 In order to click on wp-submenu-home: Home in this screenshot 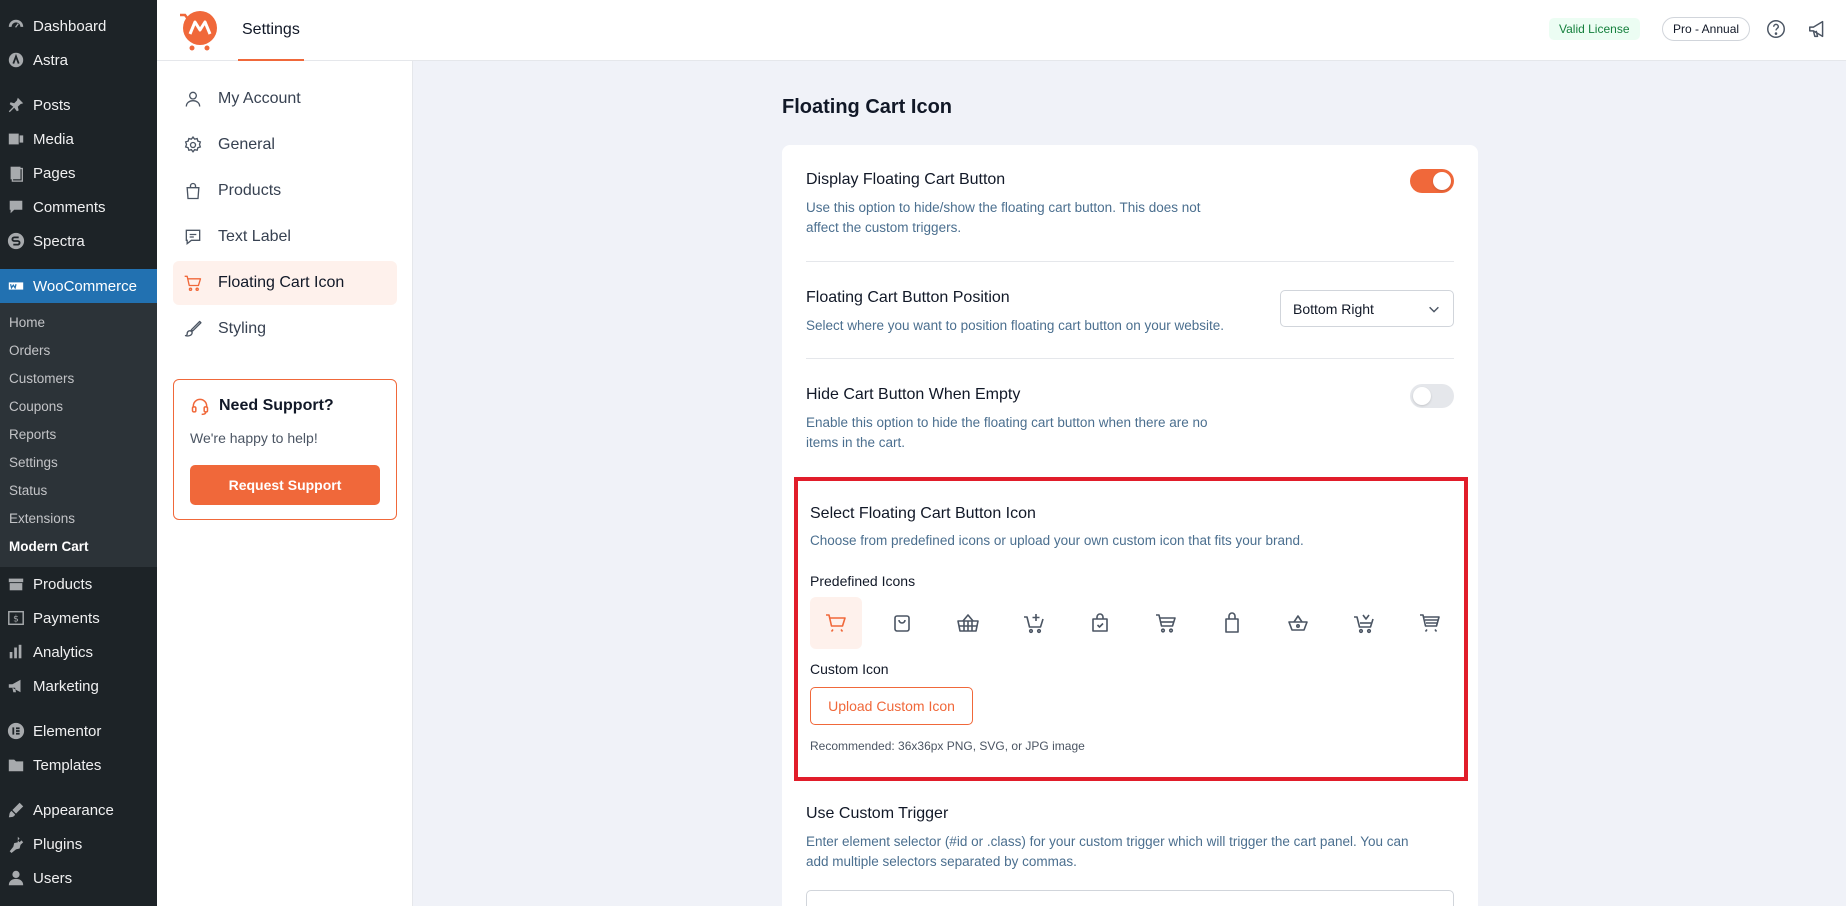, I will do `click(78, 323)`.